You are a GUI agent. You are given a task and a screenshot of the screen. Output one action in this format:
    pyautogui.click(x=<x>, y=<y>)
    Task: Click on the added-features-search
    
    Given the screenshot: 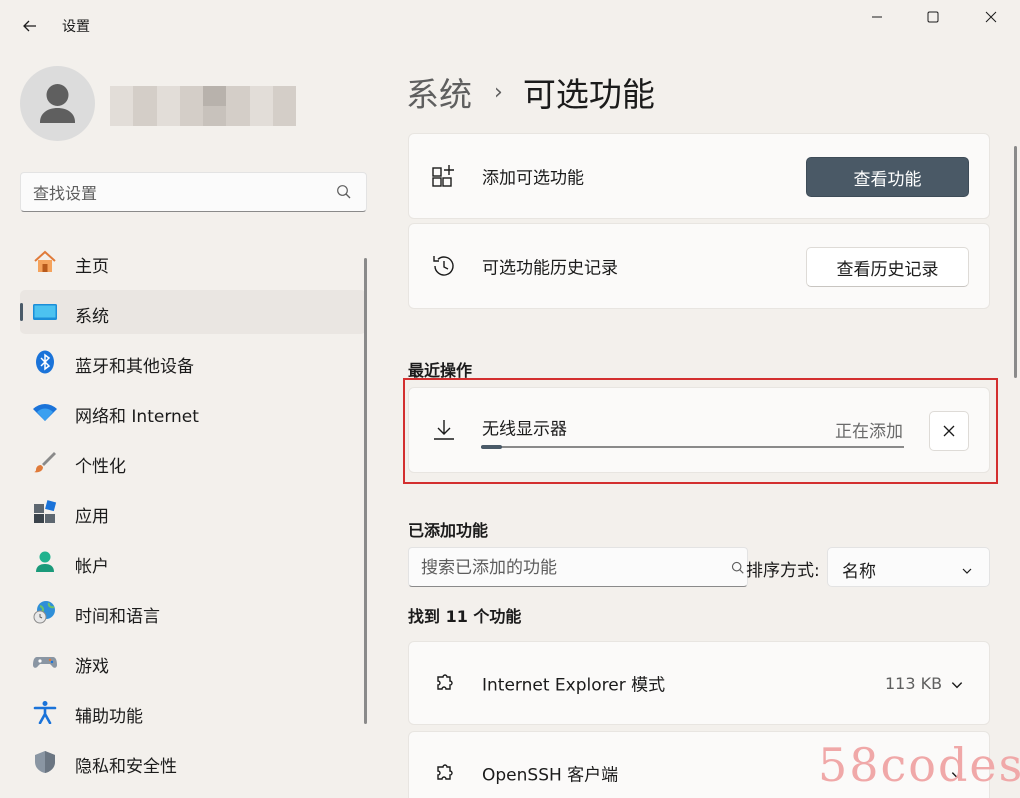 What is the action you would take?
    pyautogui.click(x=578, y=567)
    